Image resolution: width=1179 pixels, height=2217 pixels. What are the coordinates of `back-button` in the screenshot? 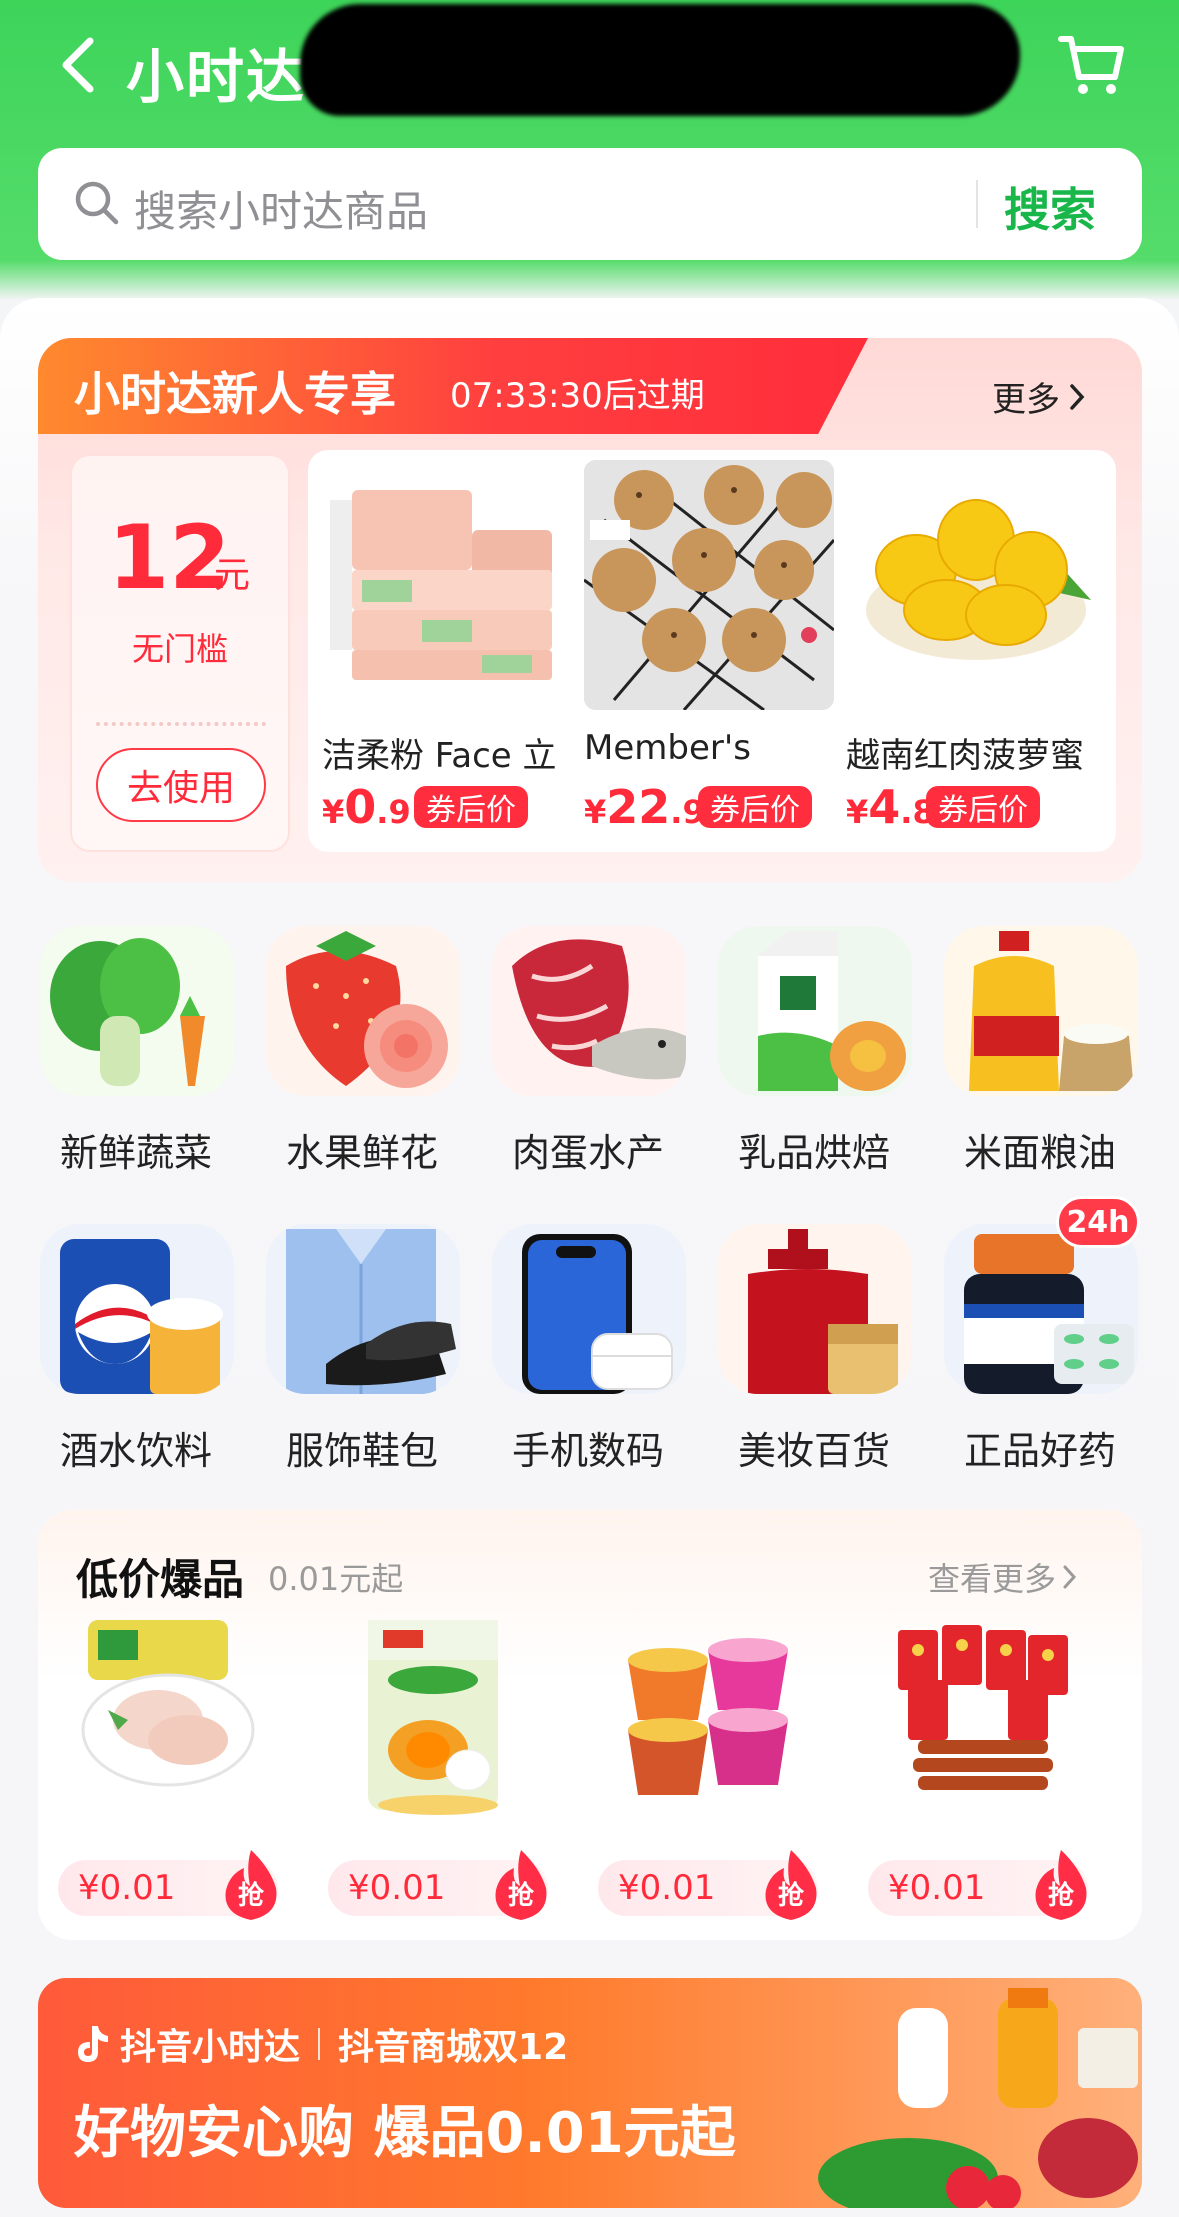 It's located at (78, 65).